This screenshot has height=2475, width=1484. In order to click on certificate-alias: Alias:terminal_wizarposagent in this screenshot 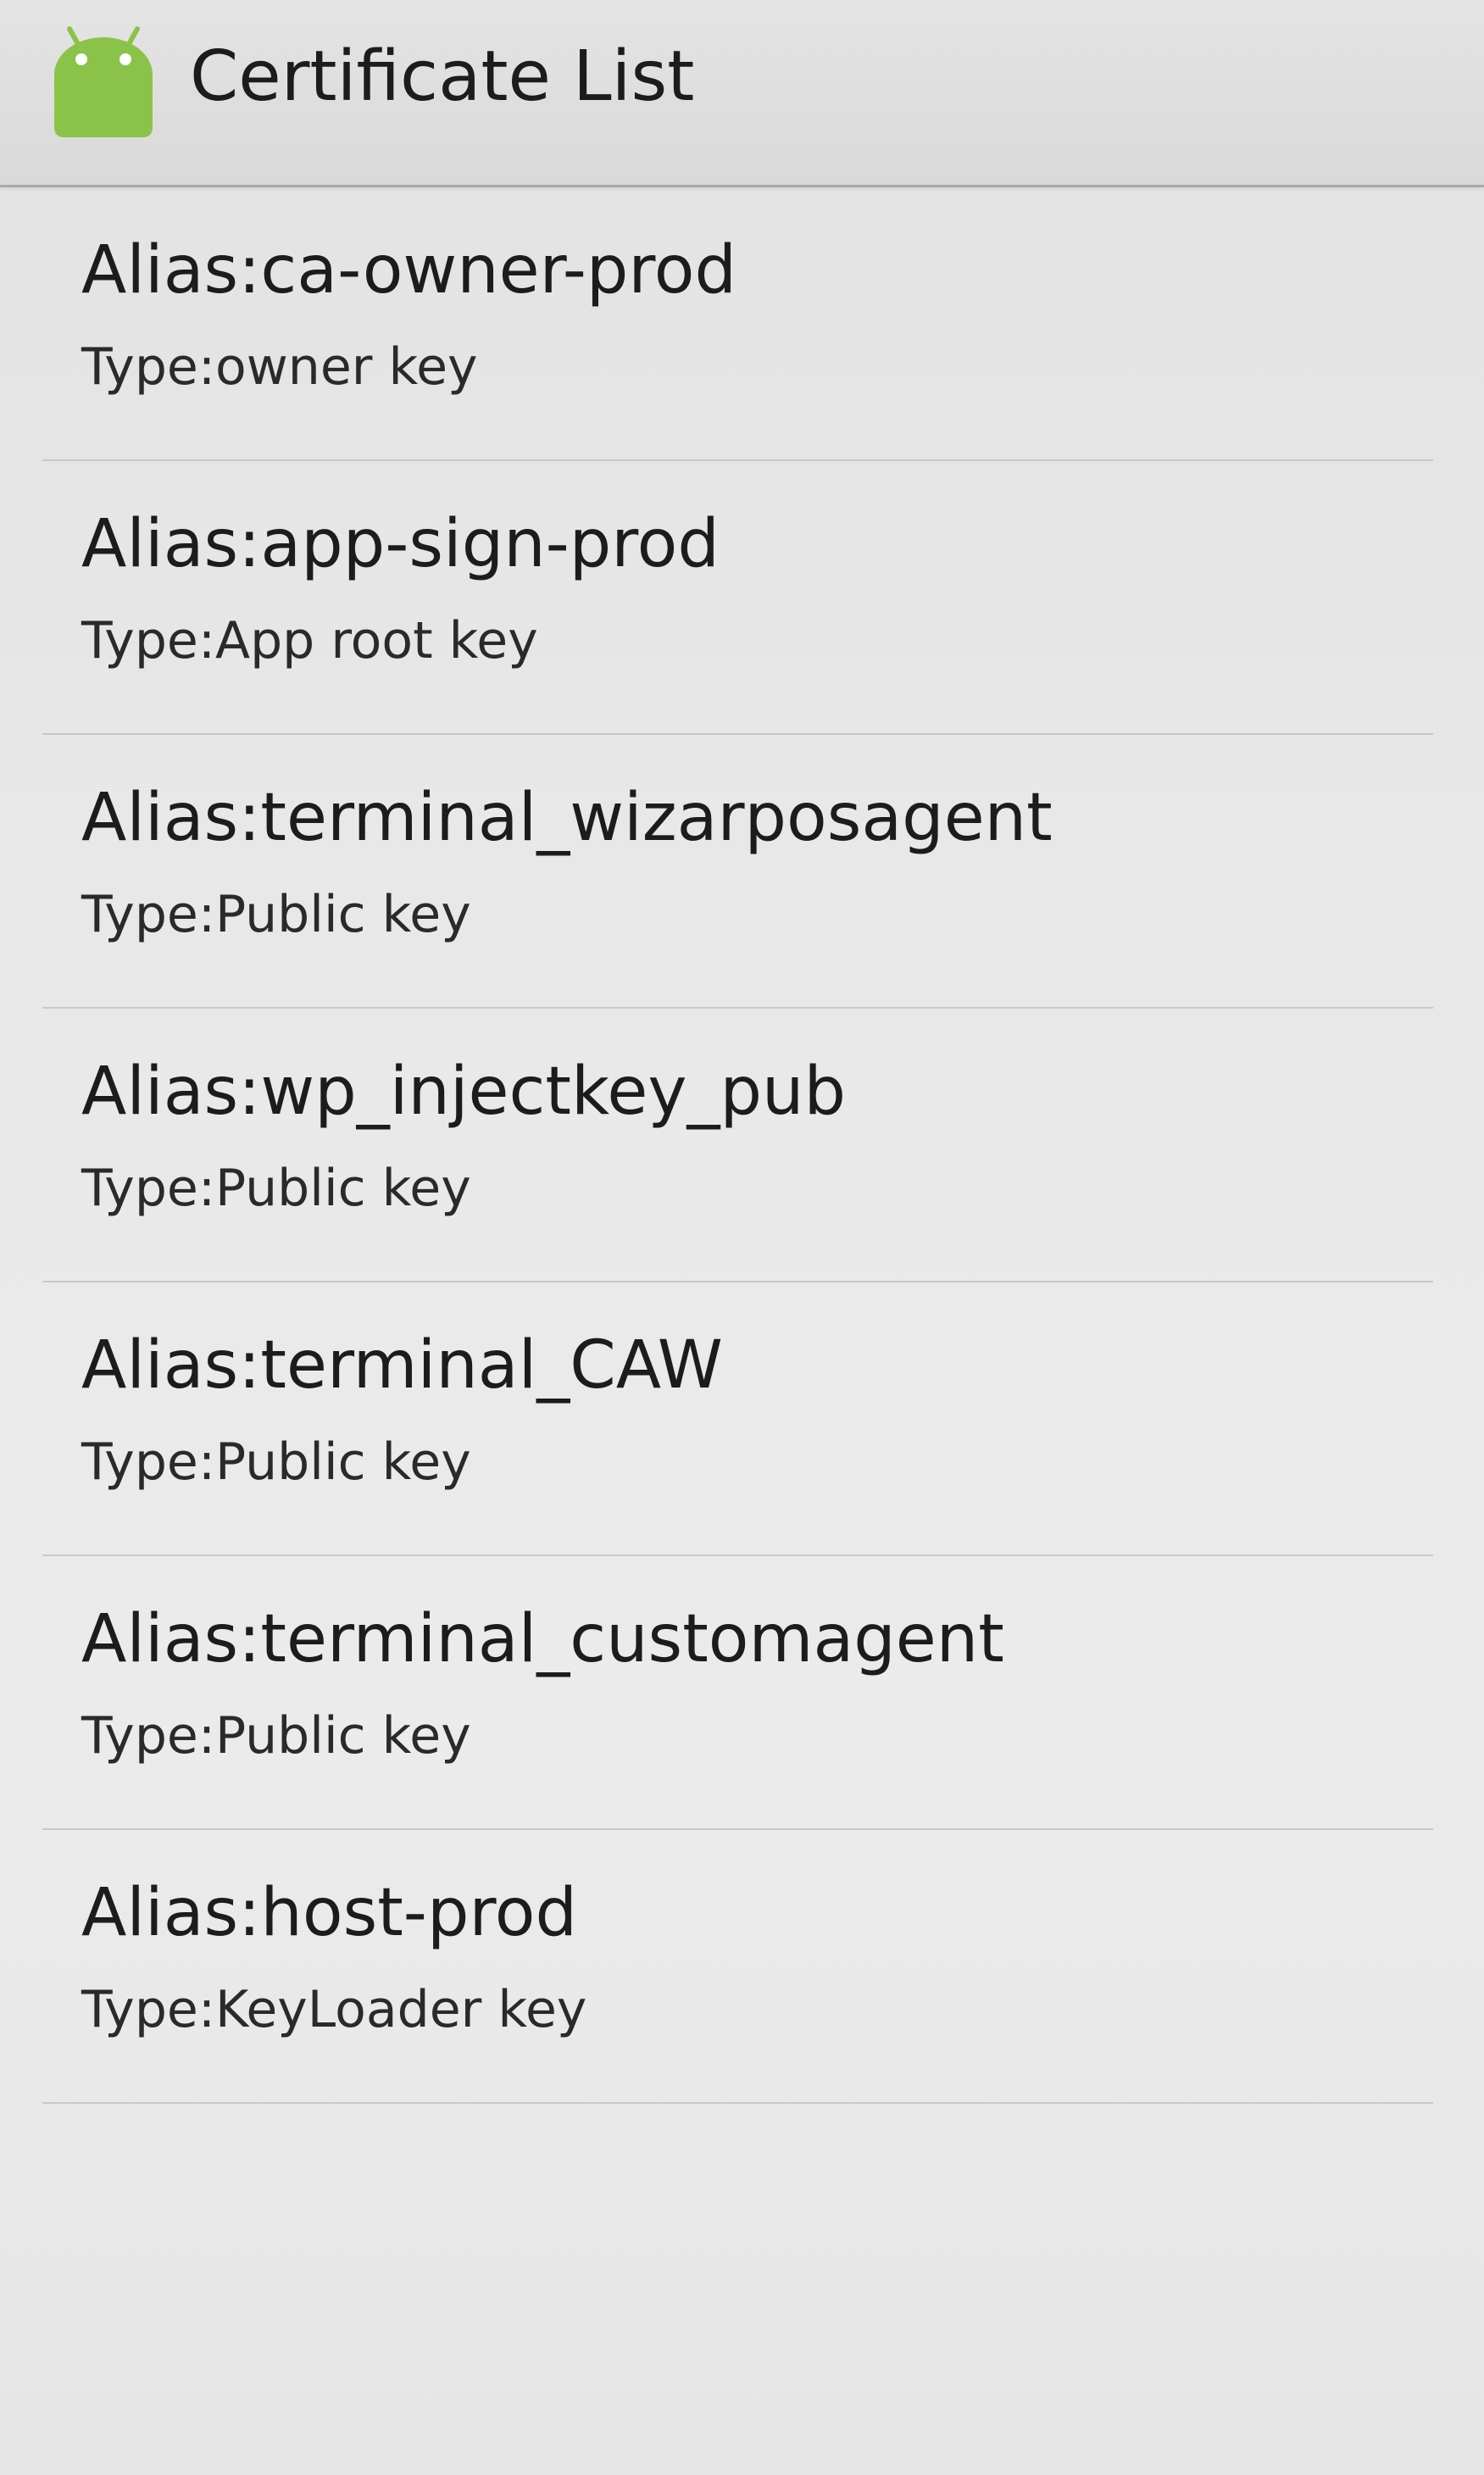, I will do `click(567, 818)`.